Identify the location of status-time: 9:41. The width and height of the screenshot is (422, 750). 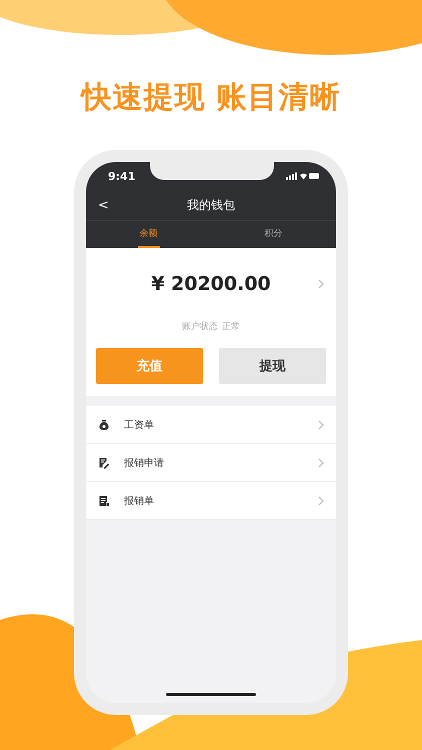
(122, 176).